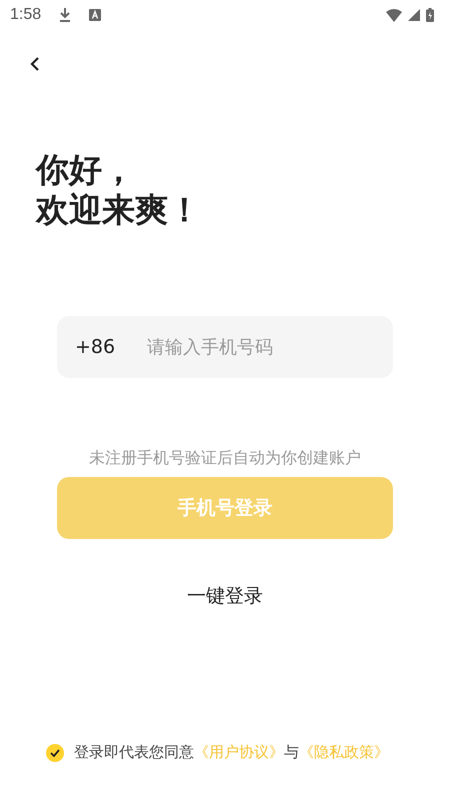 This screenshot has height=800, width=450. Describe the element at coordinates (65, 15) in the screenshot. I see `download-icon` at that location.